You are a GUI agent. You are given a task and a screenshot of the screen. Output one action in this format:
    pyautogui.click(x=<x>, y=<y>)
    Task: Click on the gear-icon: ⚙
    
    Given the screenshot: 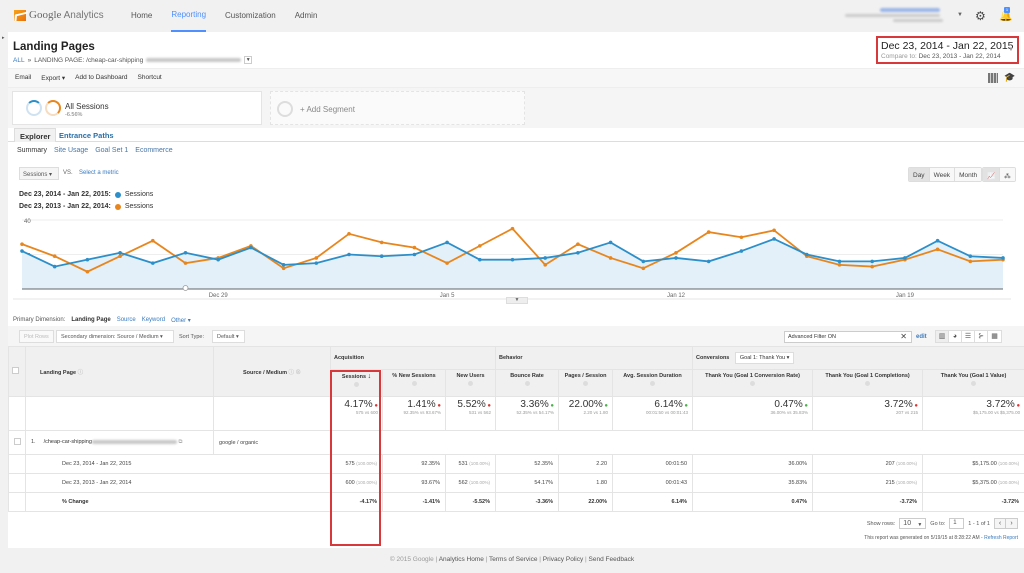 What is the action you would take?
    pyautogui.click(x=980, y=16)
    